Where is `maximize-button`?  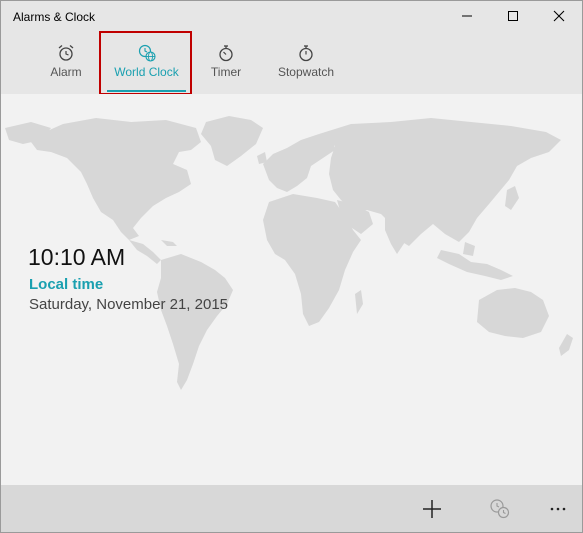
maximize-button is located at coordinates (513, 16).